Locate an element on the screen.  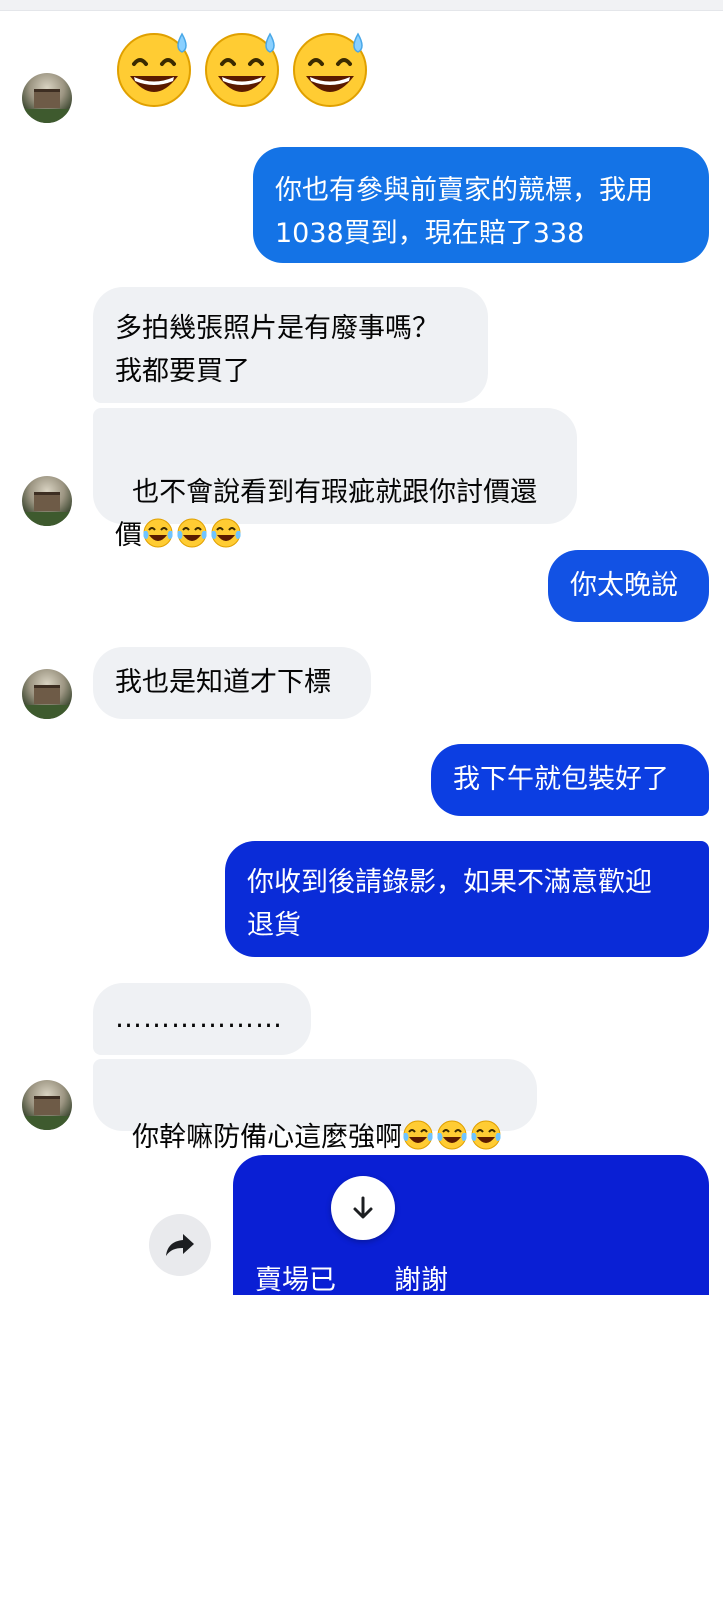
message-text-suffix: 謝謝 is located at coordinates (421, 1280).